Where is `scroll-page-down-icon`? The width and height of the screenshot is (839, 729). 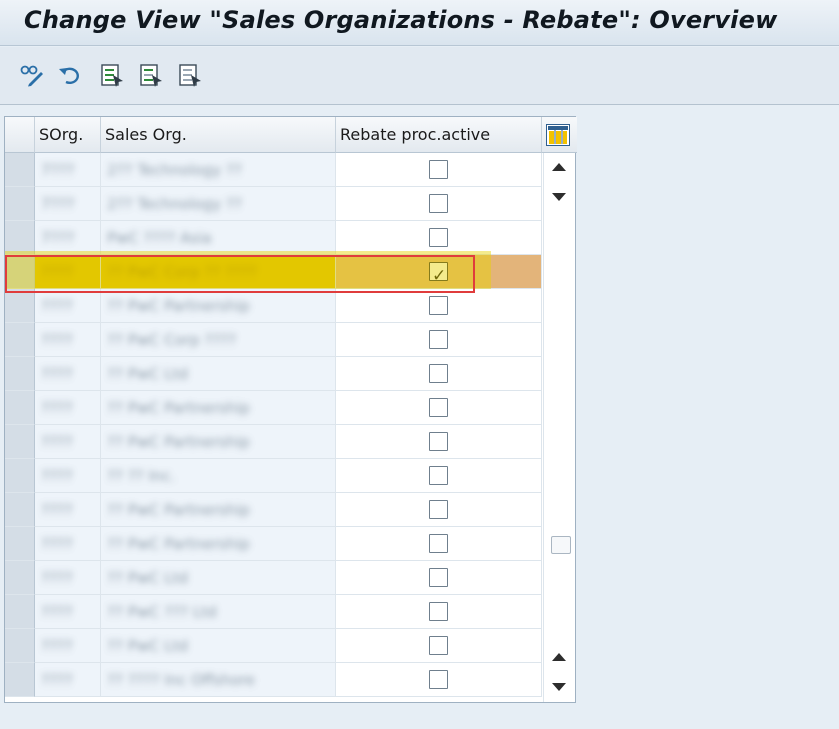
scroll-page-down-icon is located at coordinates (559, 197).